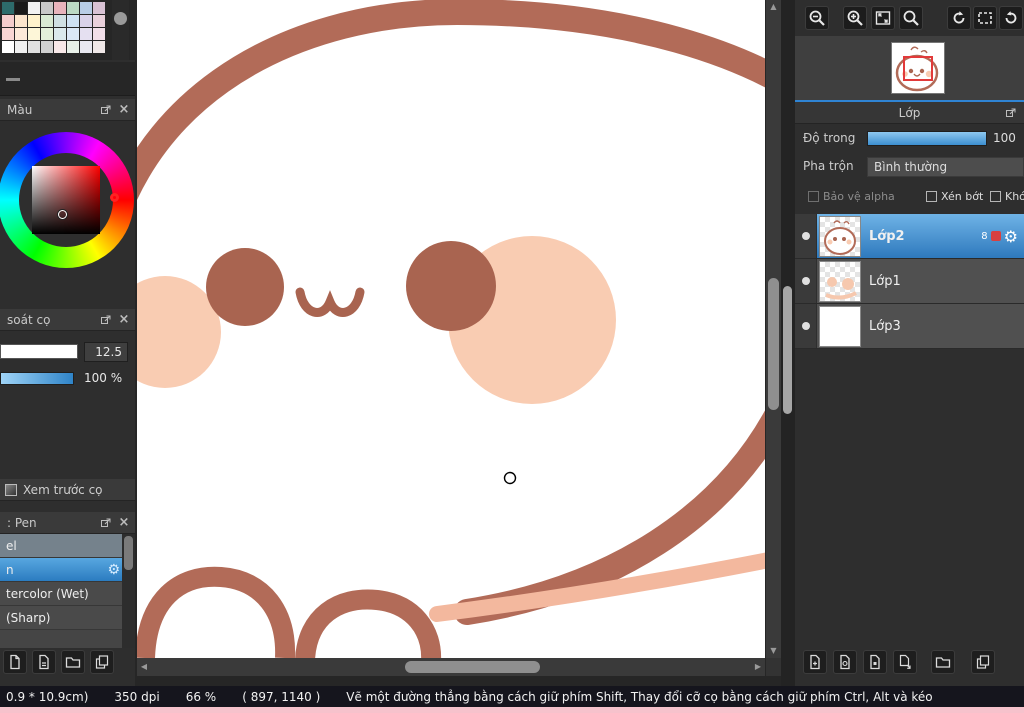  I want to click on add-layer-button, so click(815, 662).